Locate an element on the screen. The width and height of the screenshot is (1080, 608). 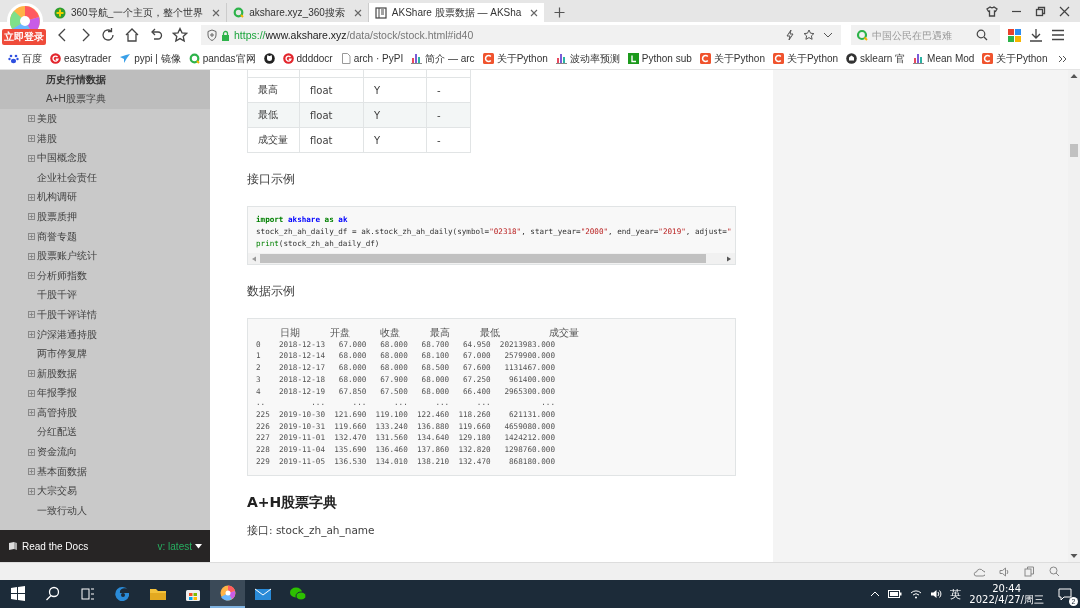
speaker-icon is located at coordinates (1004, 571).